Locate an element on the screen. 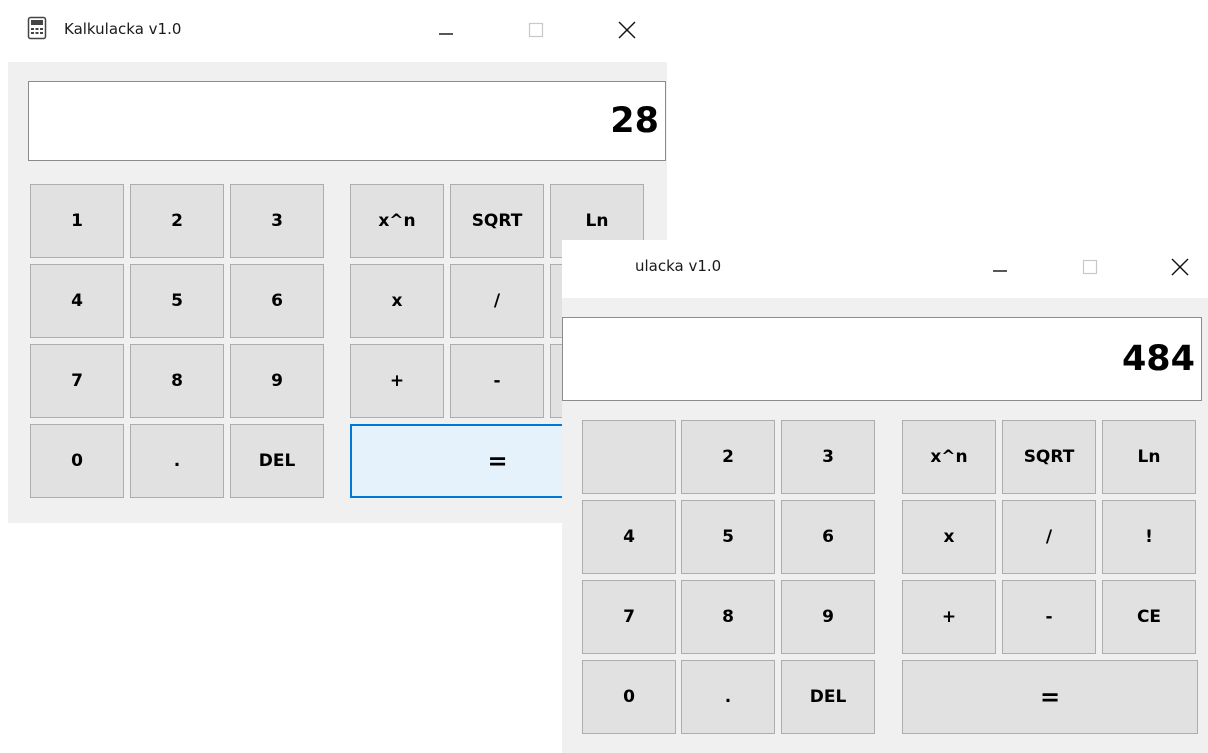  window-title: ulacka v1.0 is located at coordinates (678, 266).